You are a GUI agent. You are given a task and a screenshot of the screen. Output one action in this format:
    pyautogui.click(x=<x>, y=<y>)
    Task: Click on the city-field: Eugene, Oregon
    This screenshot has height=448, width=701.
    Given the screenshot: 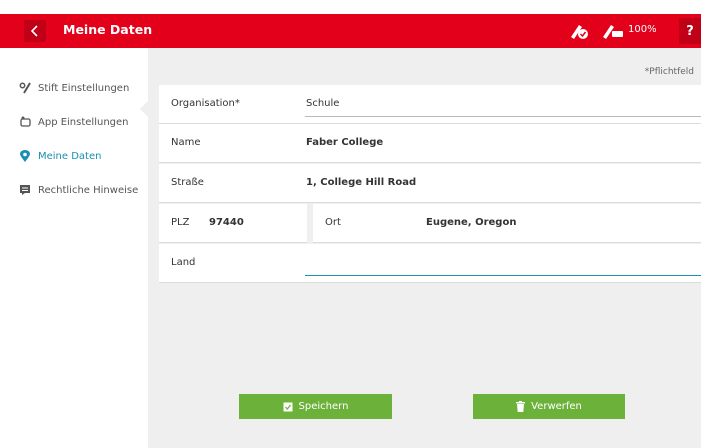 What is the action you would take?
    pyautogui.click(x=471, y=222)
    